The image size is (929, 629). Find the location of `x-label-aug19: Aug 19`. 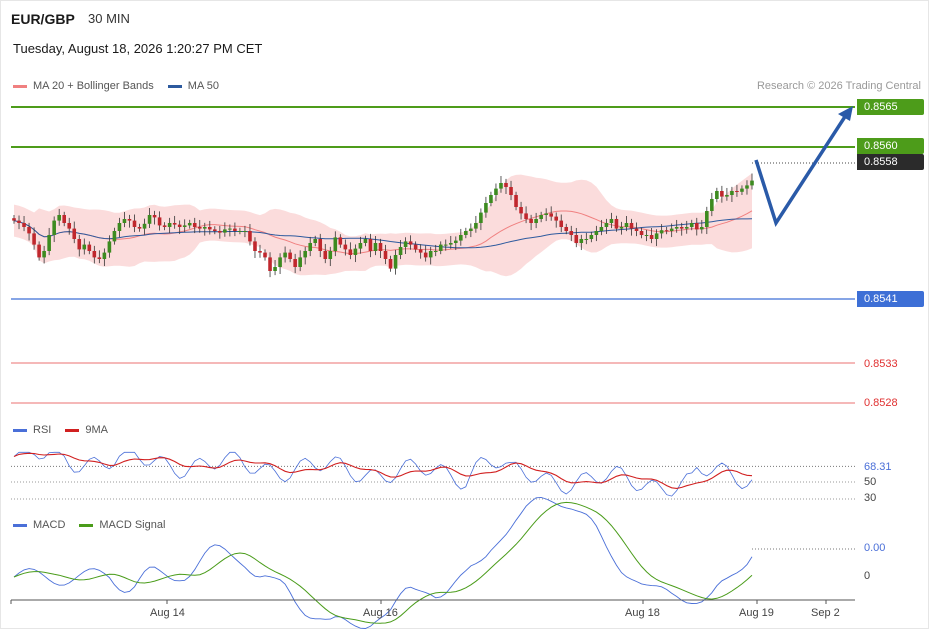

x-label-aug19: Aug 19 is located at coordinates (756, 613).